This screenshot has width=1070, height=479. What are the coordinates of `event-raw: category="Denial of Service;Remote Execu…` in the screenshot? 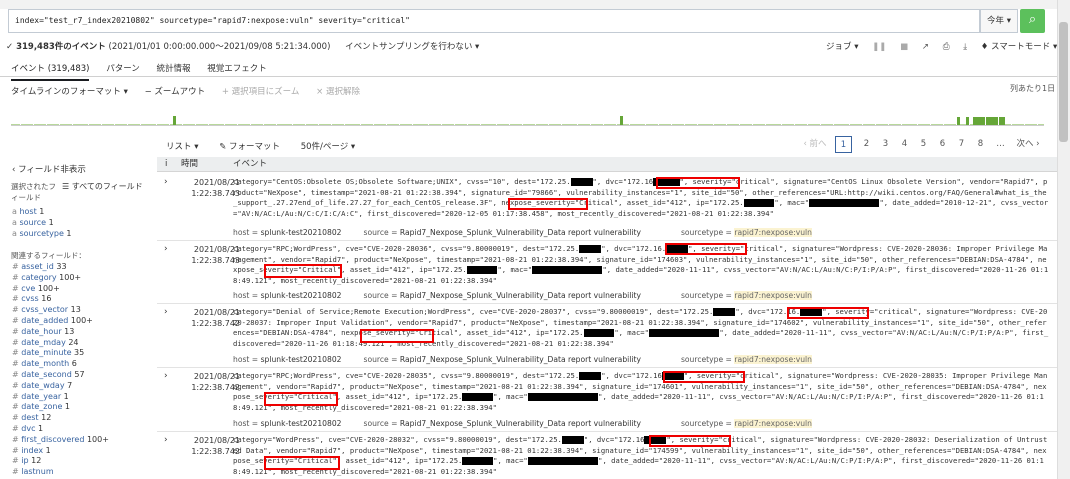 It's located at (641, 328).